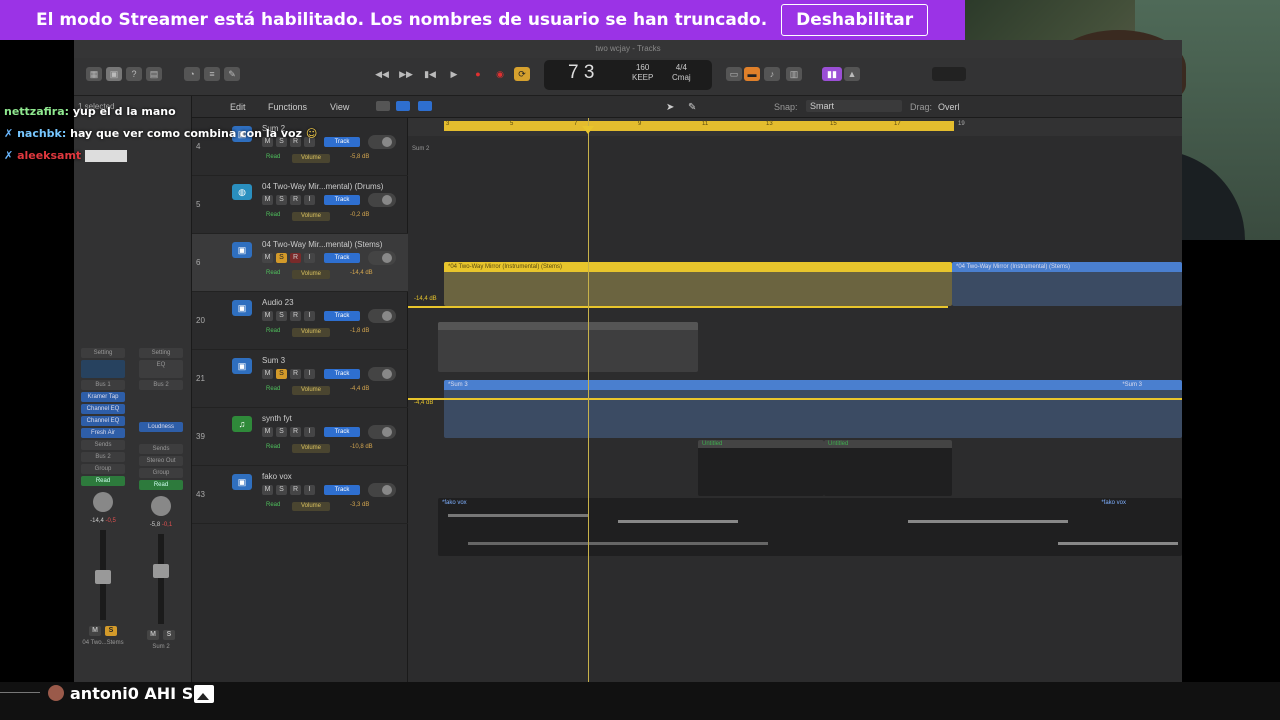 This screenshot has height=720, width=1280. What do you see at coordinates (238, 107) in the screenshot?
I see `edit-menu: Edit` at bounding box center [238, 107].